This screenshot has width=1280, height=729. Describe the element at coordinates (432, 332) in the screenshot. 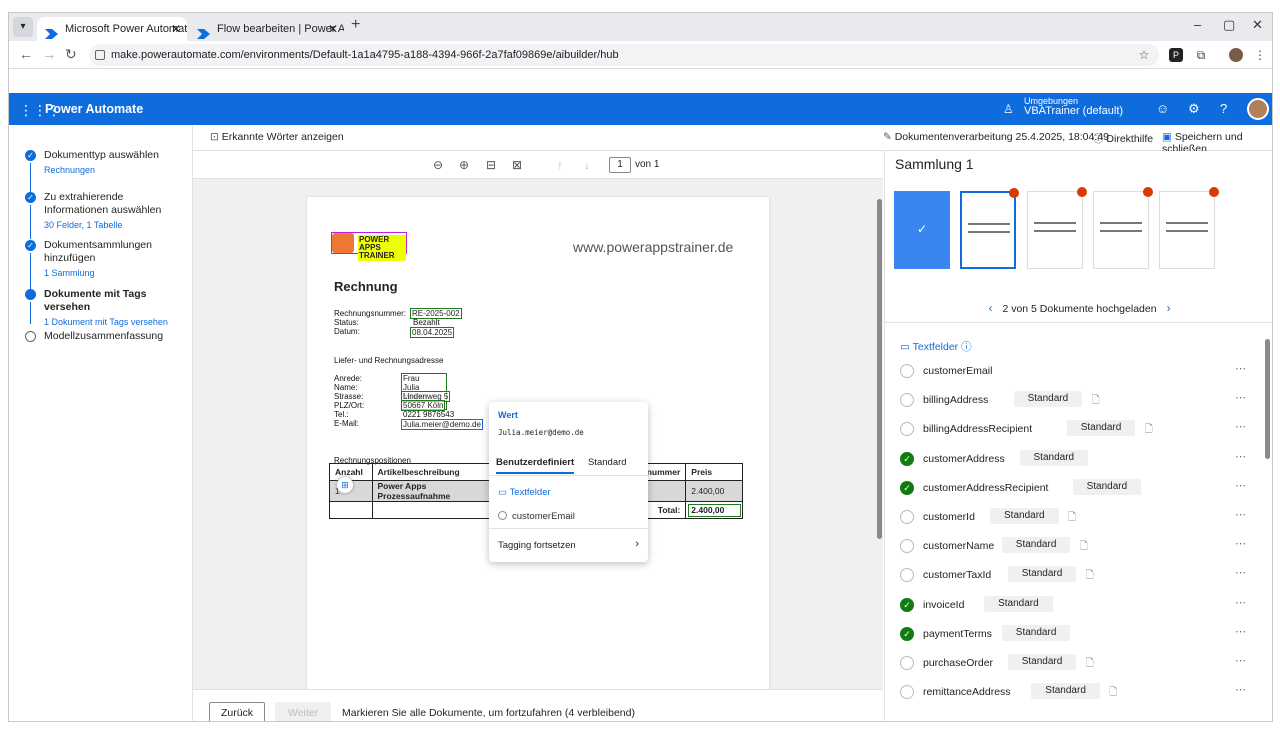

I see `tag-date: 08.04.2025` at that location.